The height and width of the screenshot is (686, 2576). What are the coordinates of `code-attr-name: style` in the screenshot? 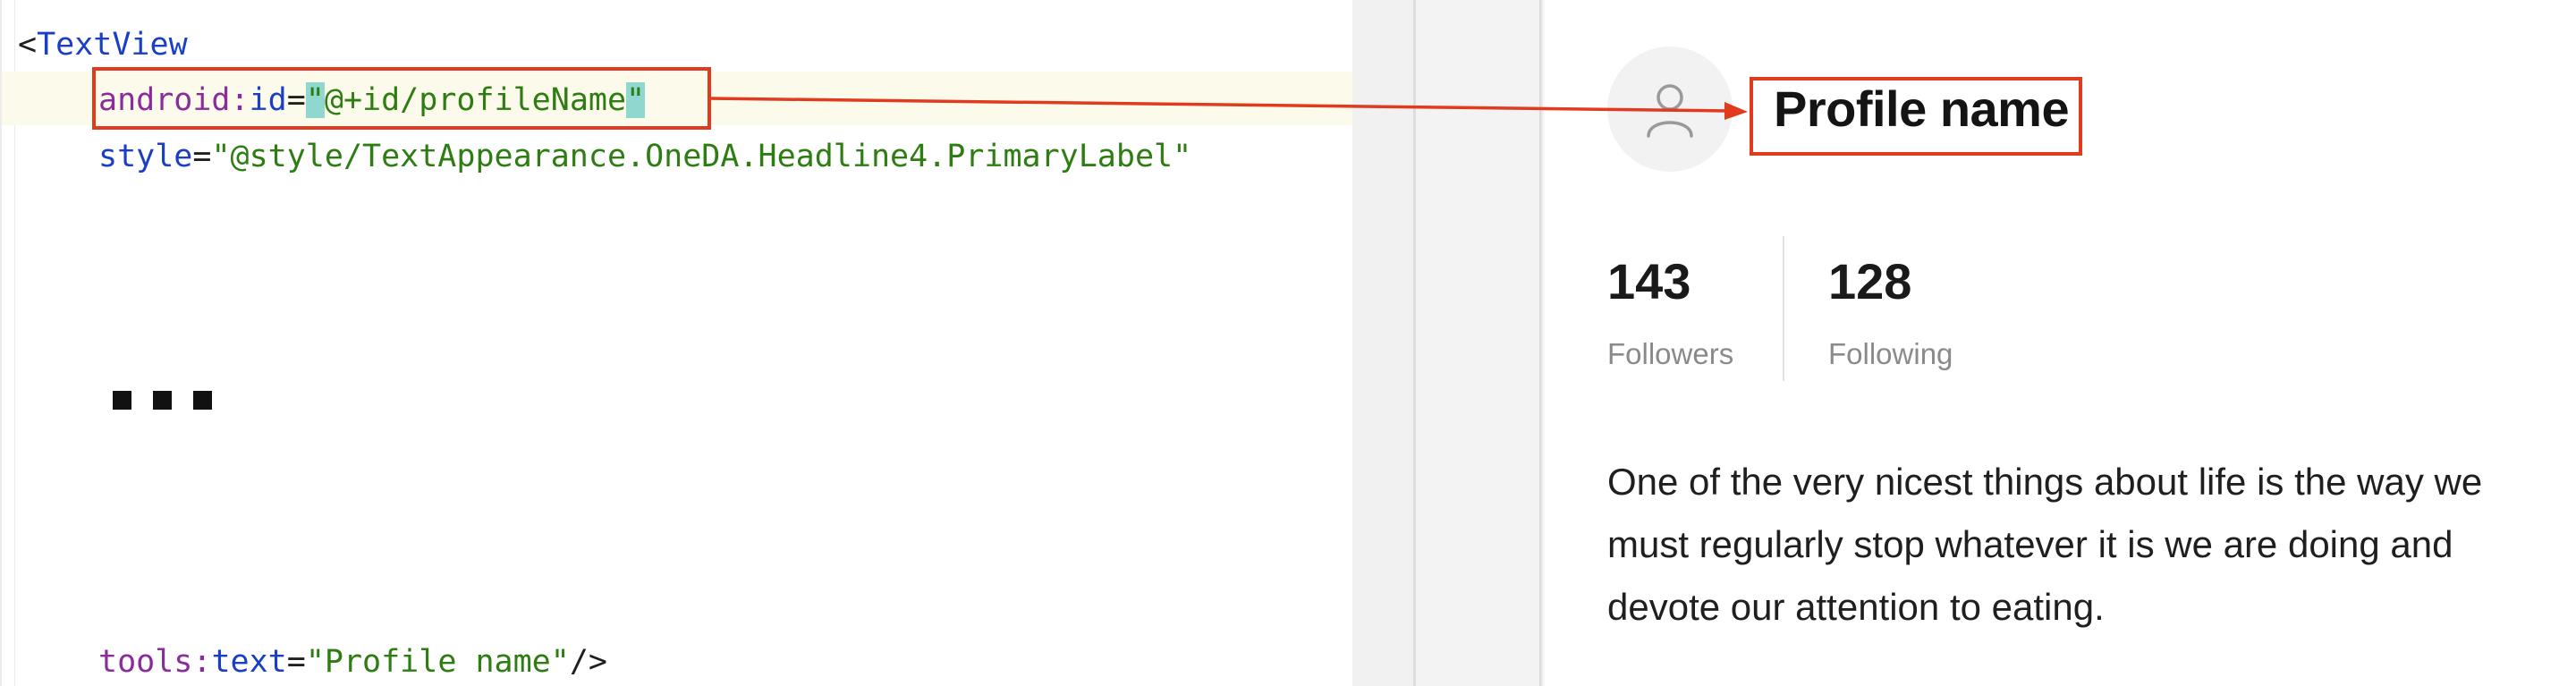 It's located at (145, 156).